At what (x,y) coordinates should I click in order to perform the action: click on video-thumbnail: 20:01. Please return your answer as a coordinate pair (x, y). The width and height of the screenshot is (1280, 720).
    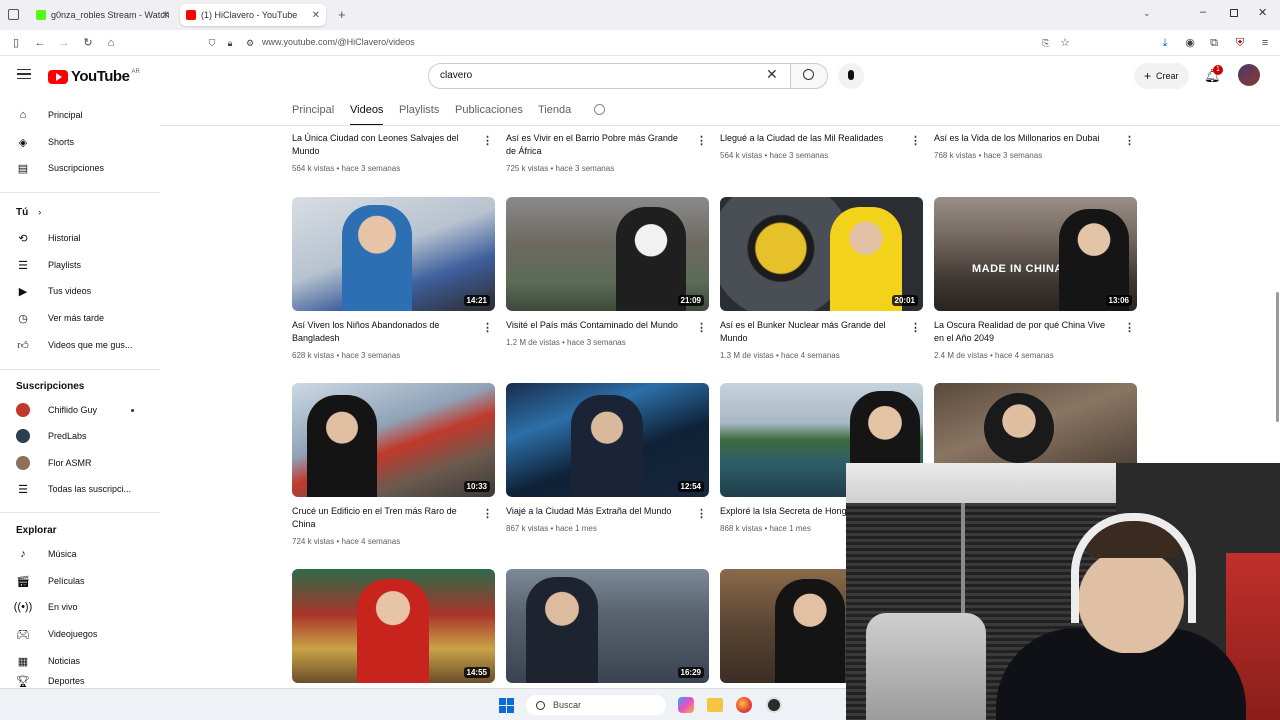
    Looking at the image, I should click on (821, 254).